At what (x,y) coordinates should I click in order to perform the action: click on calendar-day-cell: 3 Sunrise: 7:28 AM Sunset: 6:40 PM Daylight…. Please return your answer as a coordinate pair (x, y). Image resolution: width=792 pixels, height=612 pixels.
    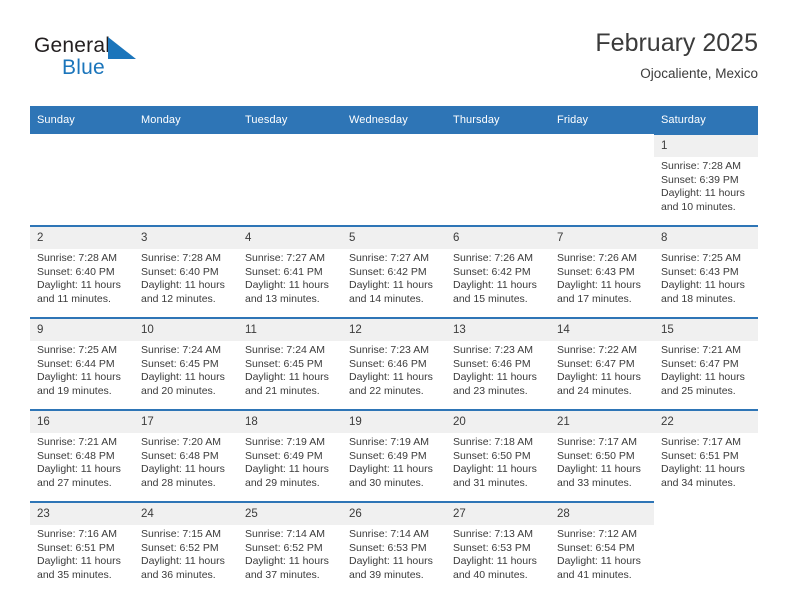
    Looking at the image, I should click on (186, 271).